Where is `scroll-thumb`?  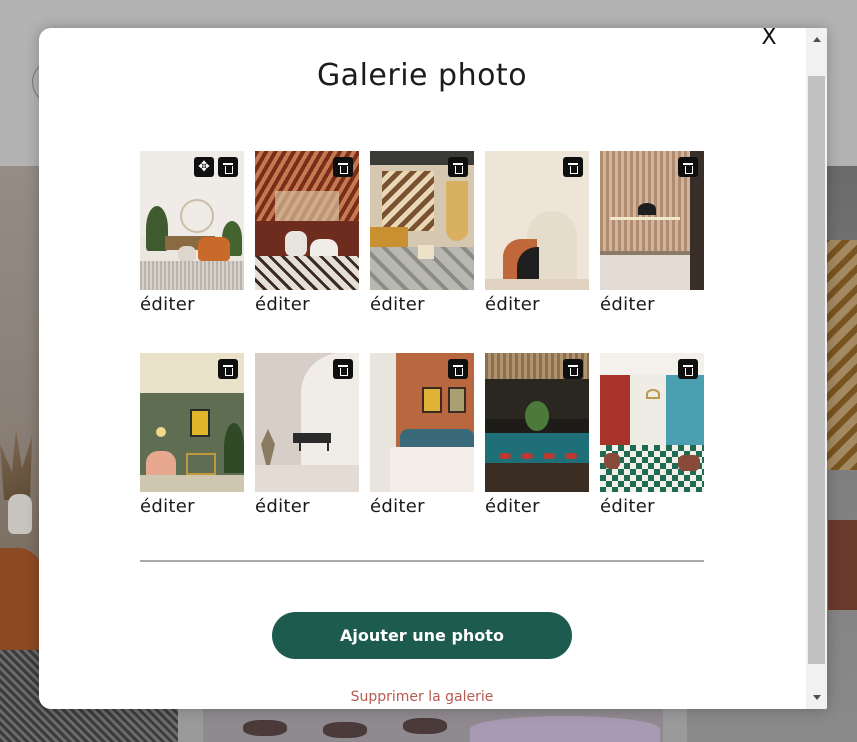 scroll-thumb is located at coordinates (816, 370).